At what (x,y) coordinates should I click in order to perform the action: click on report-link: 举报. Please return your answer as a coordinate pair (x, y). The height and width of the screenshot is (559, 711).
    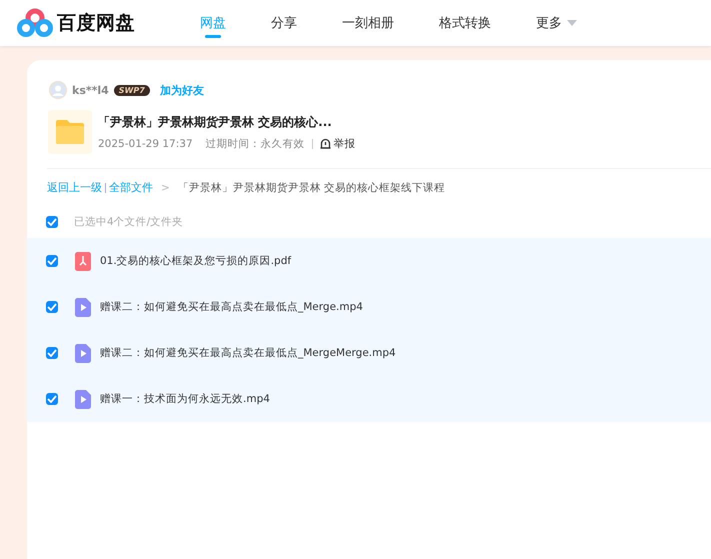
    Looking at the image, I should click on (345, 143).